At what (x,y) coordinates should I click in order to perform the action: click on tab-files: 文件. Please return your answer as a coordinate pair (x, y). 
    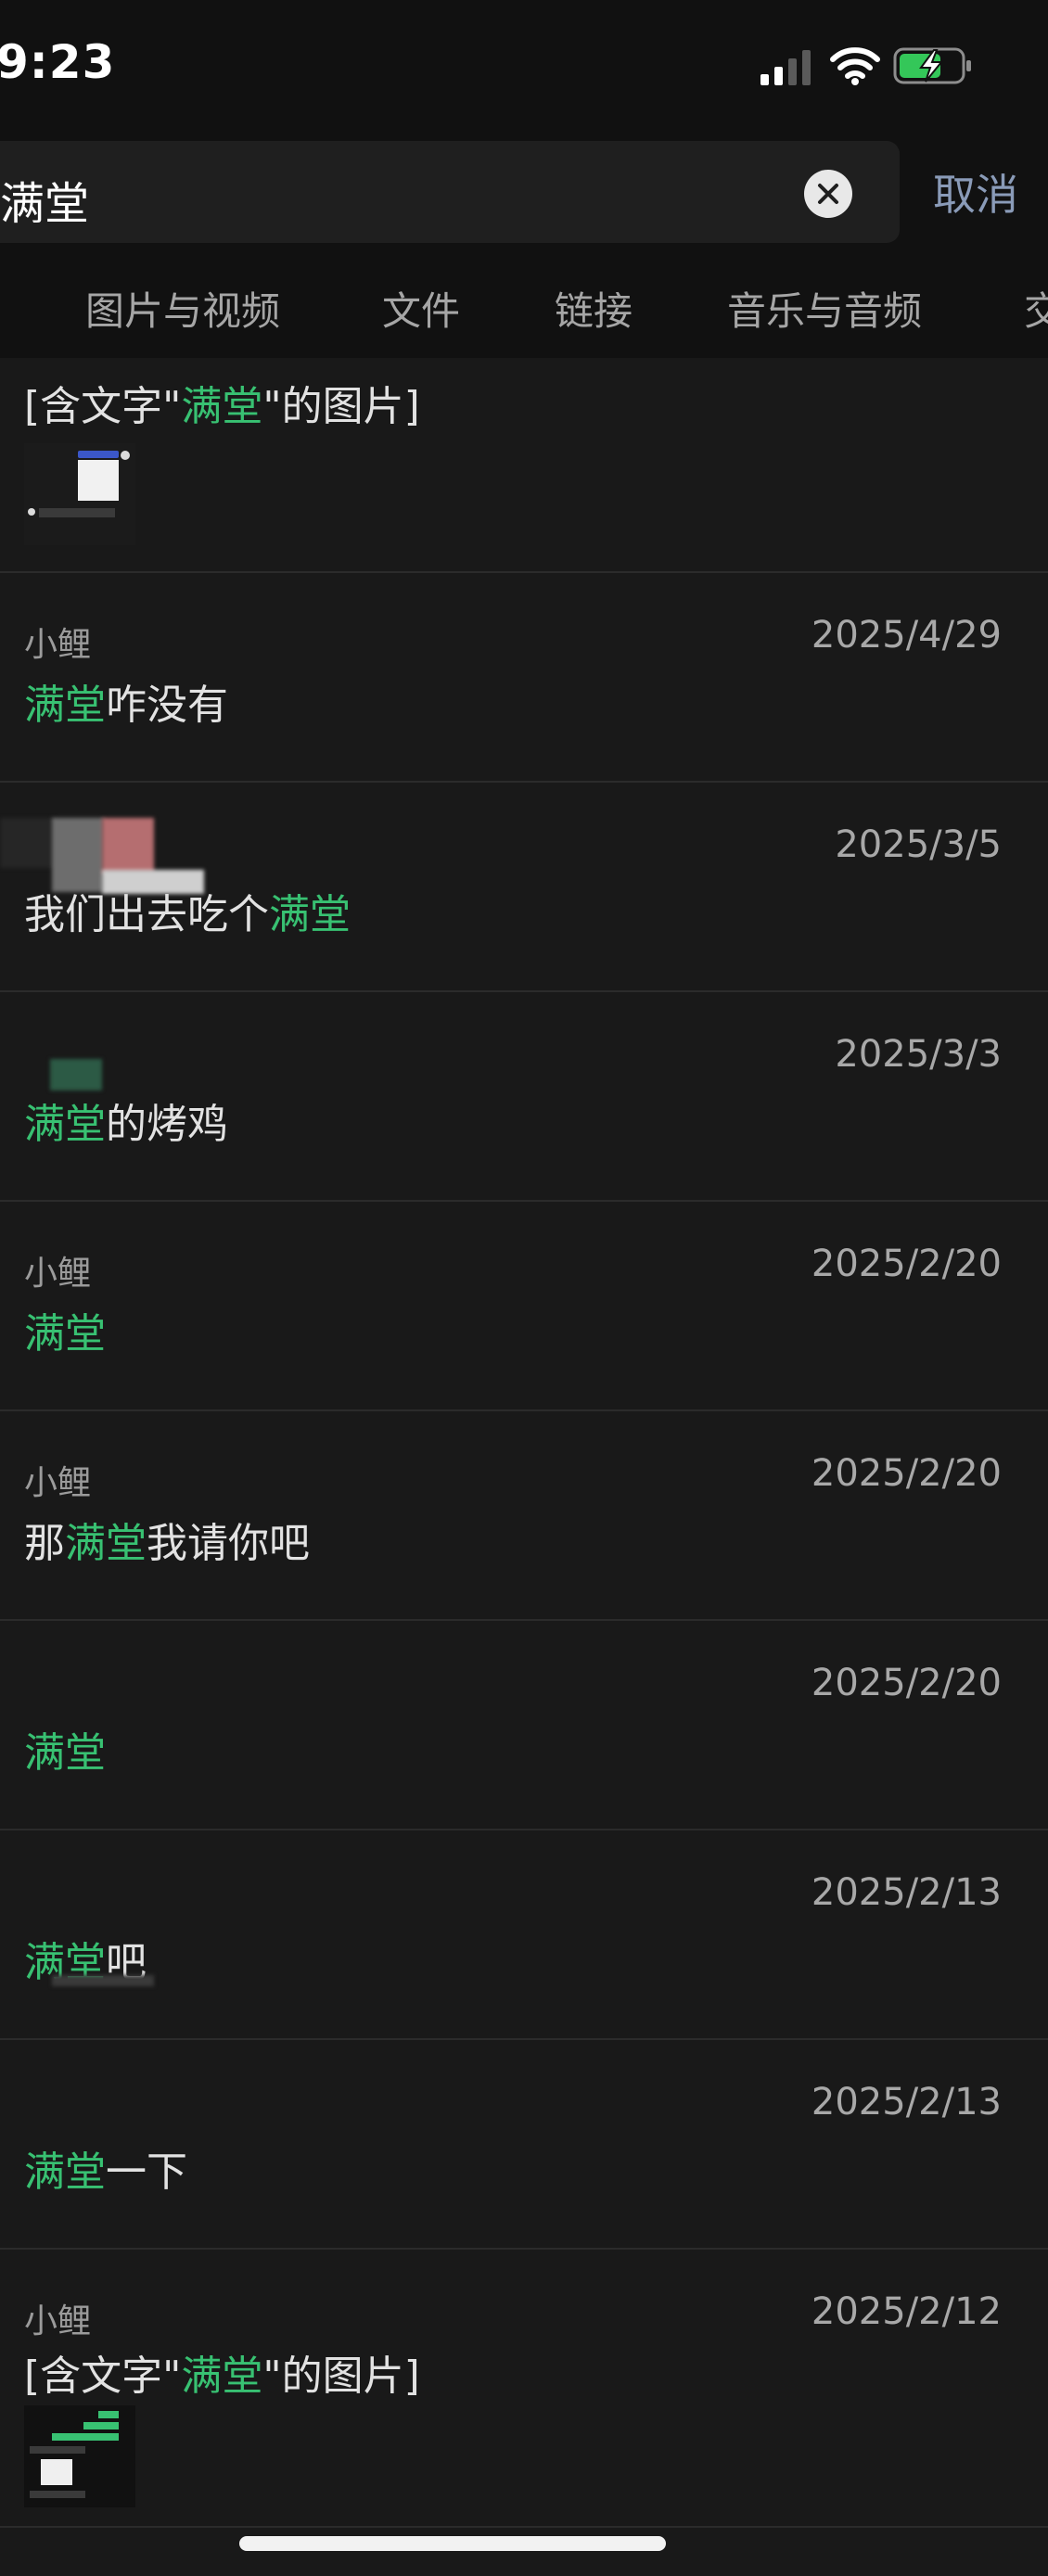
    Looking at the image, I should click on (421, 308).